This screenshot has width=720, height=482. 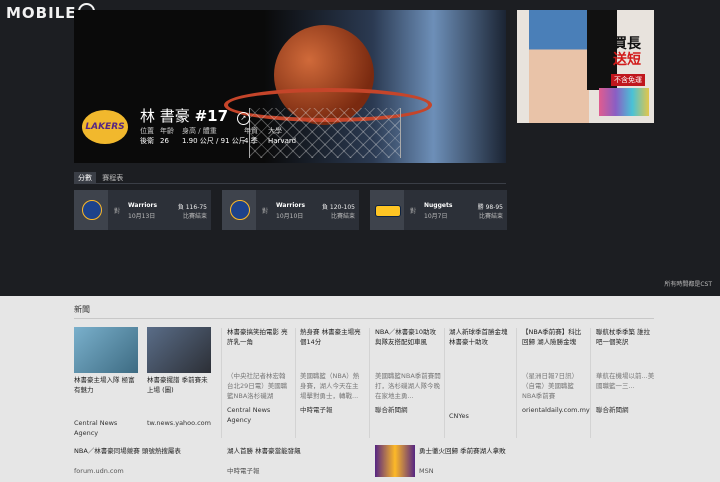 What do you see at coordinates (490, 207) in the screenshot?
I see `game-score: 勝 98-95` at bounding box center [490, 207].